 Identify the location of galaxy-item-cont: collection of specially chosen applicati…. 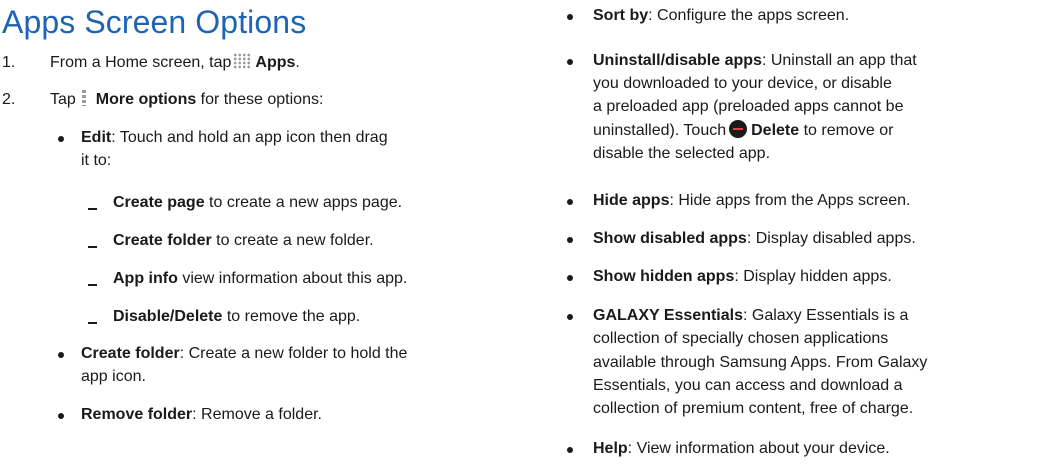
(741, 338).